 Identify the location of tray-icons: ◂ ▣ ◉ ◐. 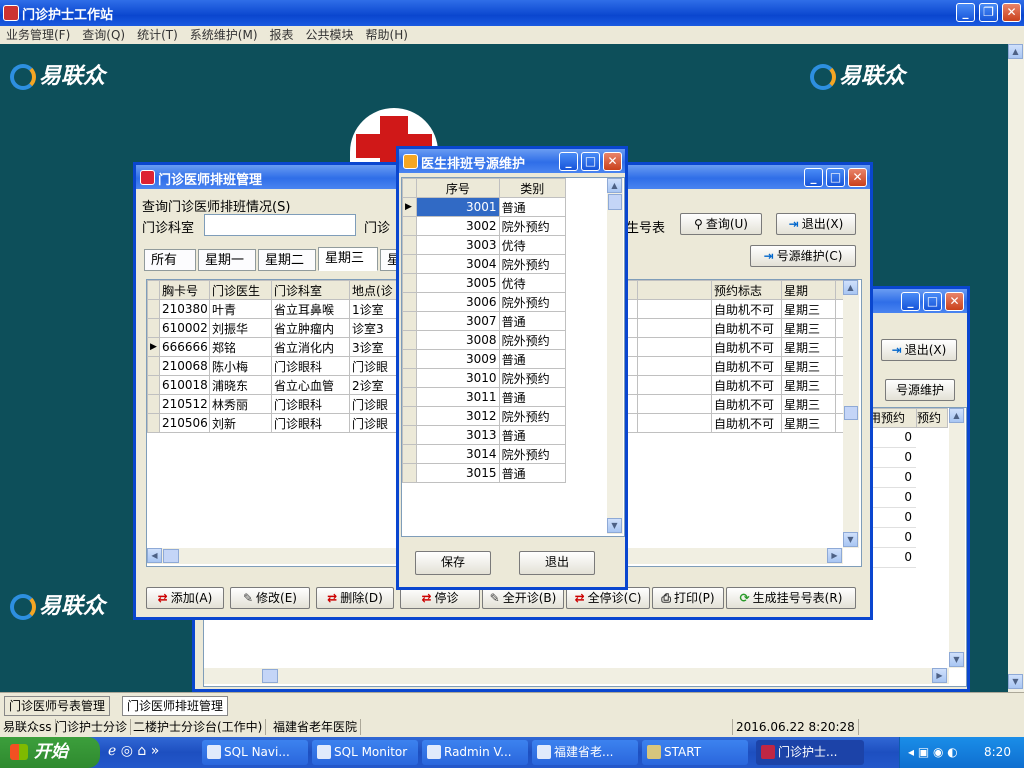
(933, 752).